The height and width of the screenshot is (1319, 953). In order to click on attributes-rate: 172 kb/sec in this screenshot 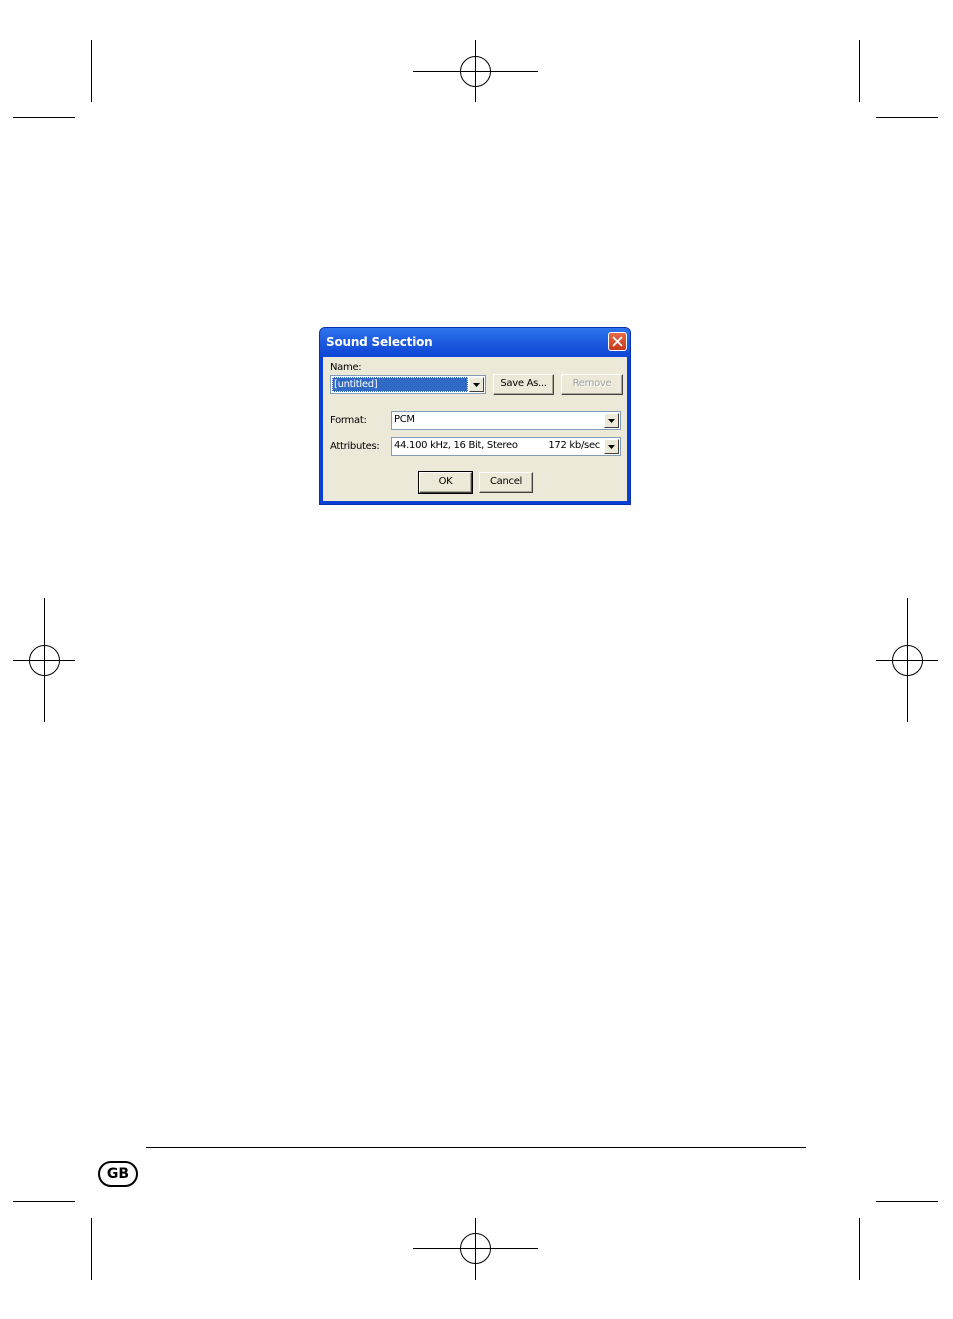, I will do `click(574, 445)`.